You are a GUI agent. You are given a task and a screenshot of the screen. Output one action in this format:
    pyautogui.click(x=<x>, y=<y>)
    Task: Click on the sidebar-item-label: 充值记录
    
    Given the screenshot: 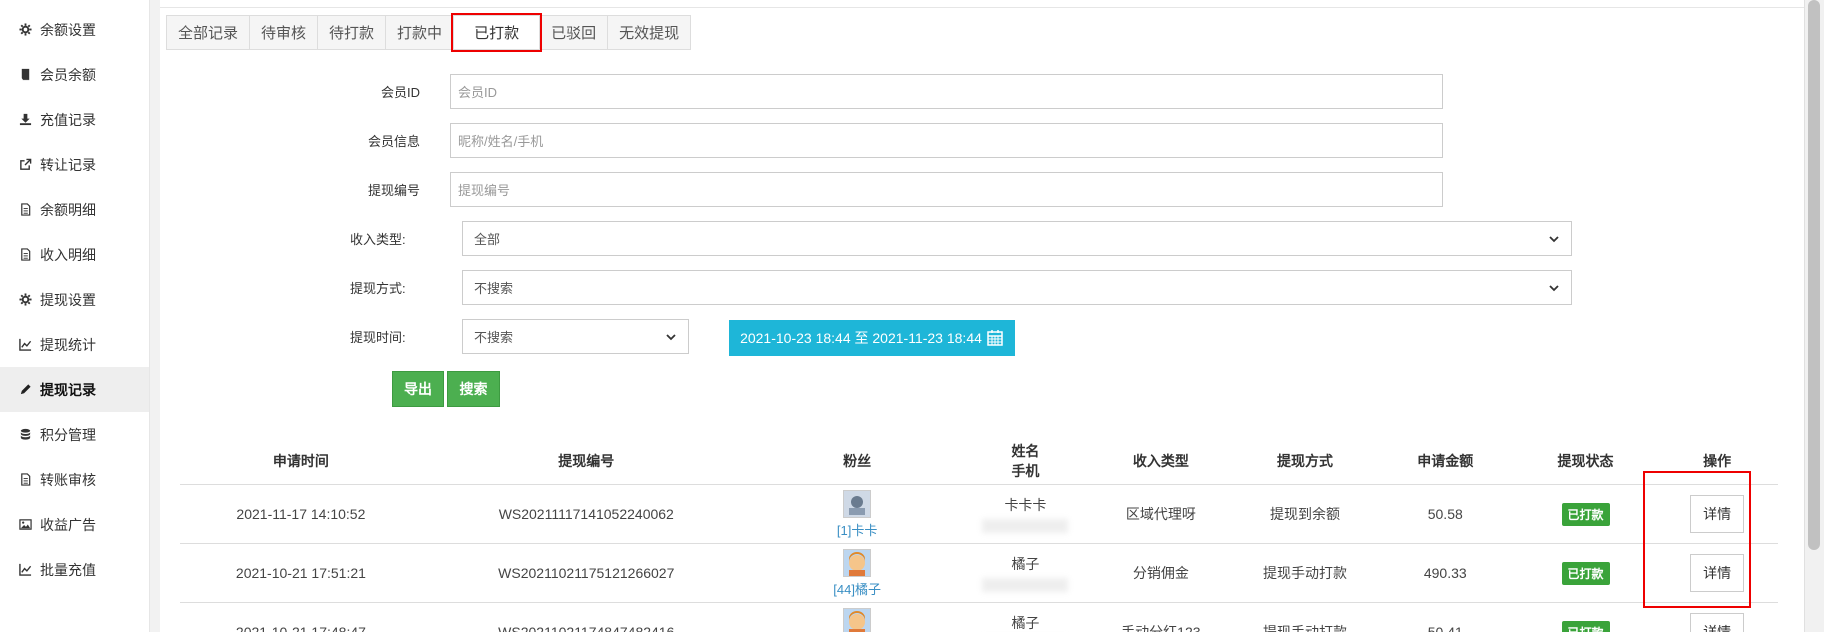 What is the action you would take?
    pyautogui.click(x=68, y=119)
    